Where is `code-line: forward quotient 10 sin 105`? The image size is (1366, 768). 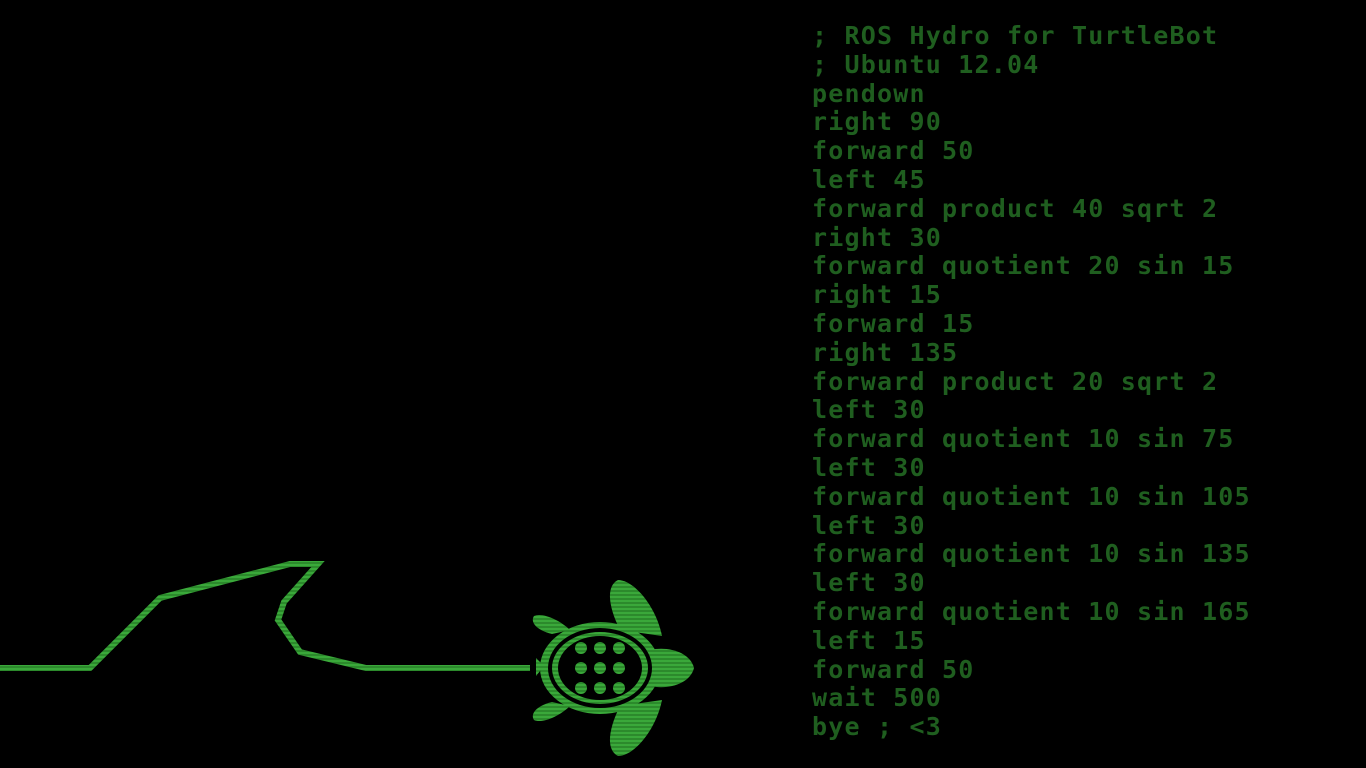
code-line: forward quotient 10 sin 105 is located at coordinates (1031, 496).